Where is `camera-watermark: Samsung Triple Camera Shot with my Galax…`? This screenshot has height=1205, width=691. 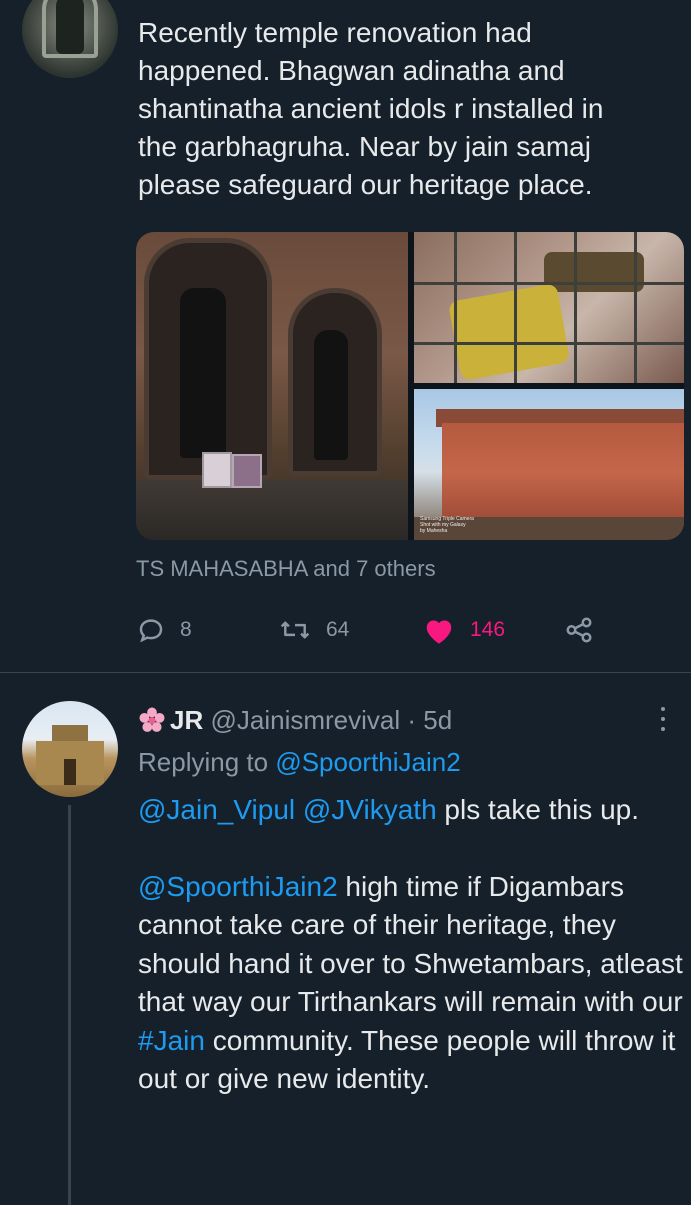 camera-watermark: Samsung Triple Camera Shot with my Galax… is located at coordinates (447, 525).